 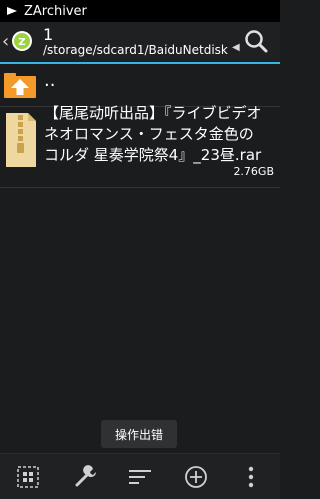 I want to click on rar-archive-icon, so click(x=21, y=140).